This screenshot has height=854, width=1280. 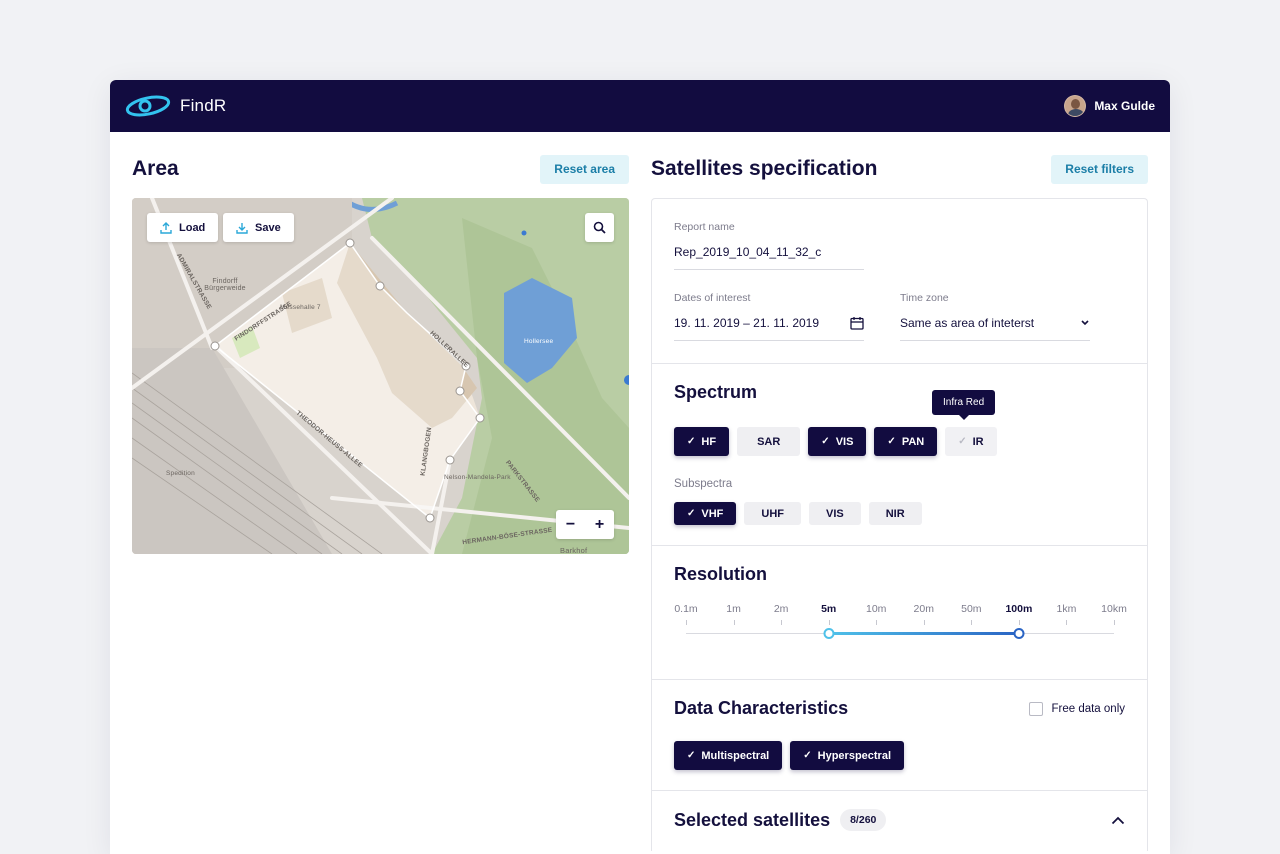 What do you see at coordinates (712, 298) in the screenshot?
I see `dates-label: Dates of interest` at bounding box center [712, 298].